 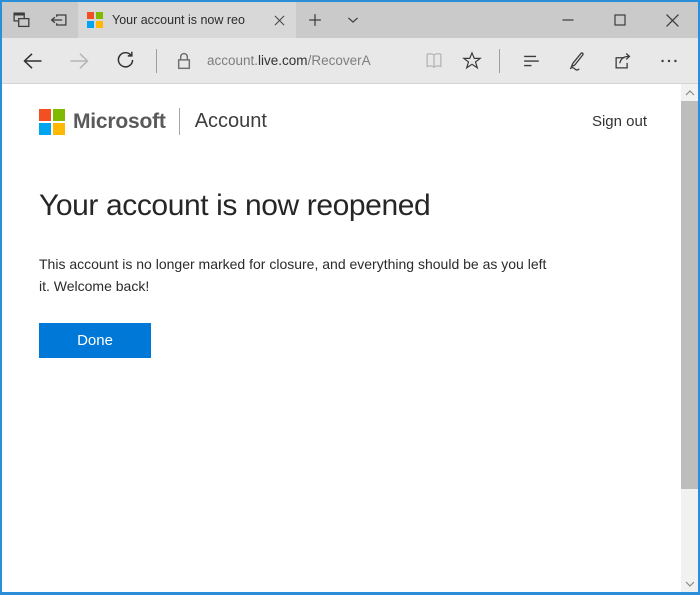 I want to click on plus-icon, so click(x=315, y=20).